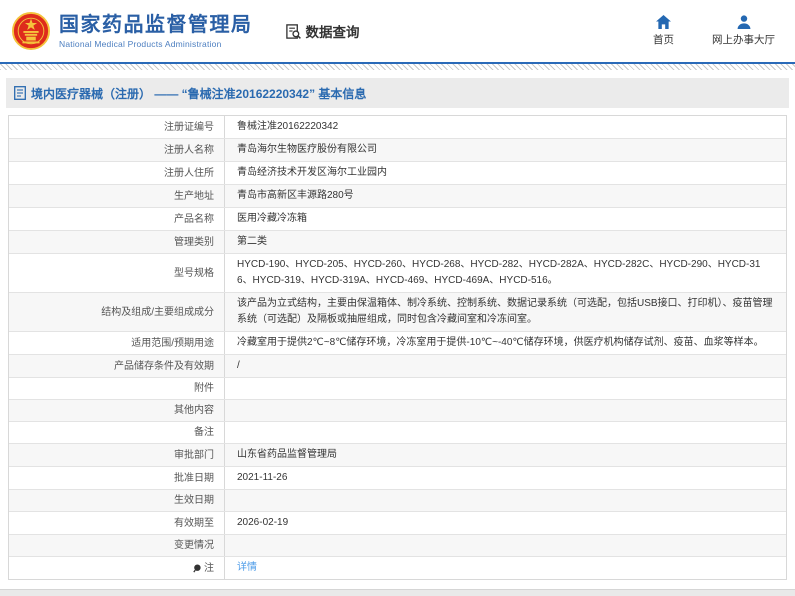 This screenshot has width=795, height=596. Describe the element at coordinates (663, 31) in the screenshot. I see `home-link: 首页` at that location.